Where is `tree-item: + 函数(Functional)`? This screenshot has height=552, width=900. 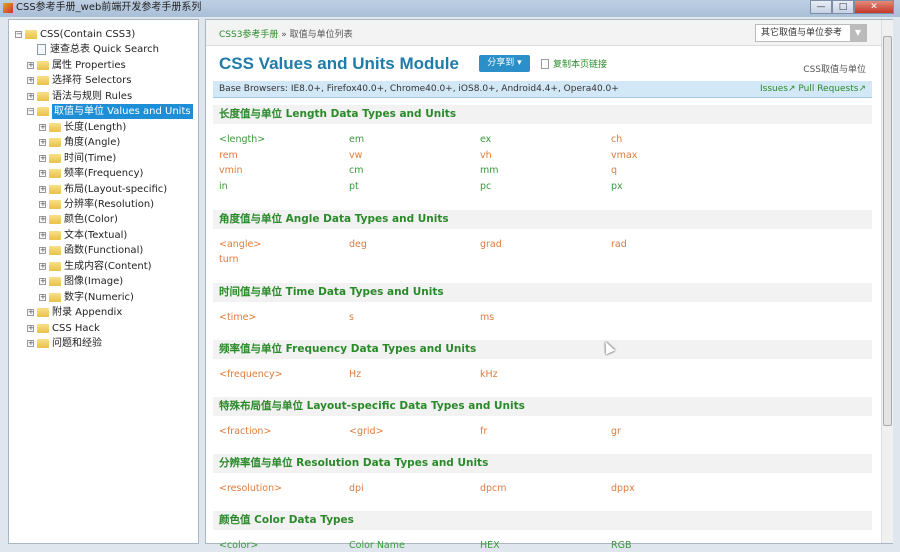
tree-item: + 函数(Functional) is located at coordinates (91, 250).